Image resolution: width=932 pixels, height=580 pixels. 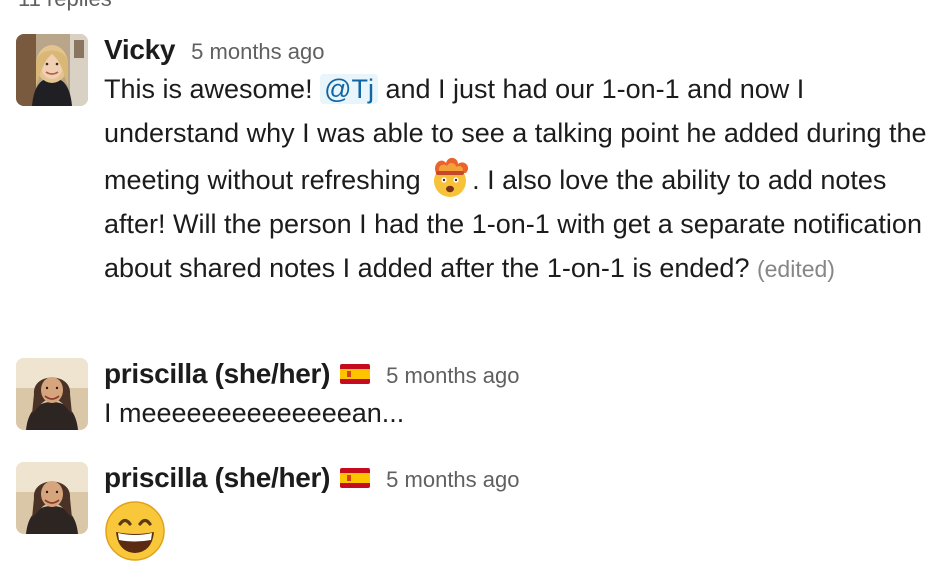 I want to click on user-mention: @Tj, so click(x=349, y=89).